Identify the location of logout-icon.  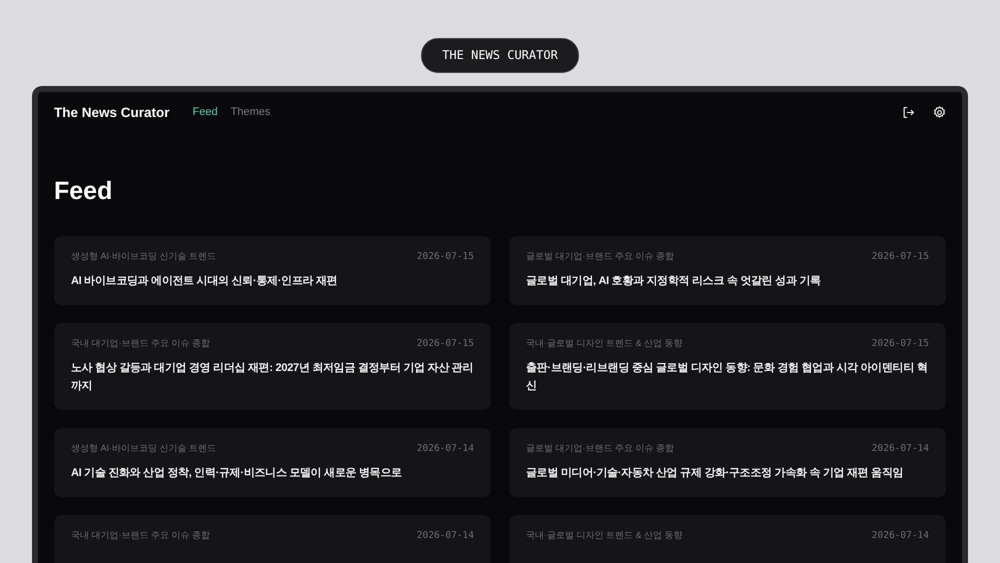
(908, 112).